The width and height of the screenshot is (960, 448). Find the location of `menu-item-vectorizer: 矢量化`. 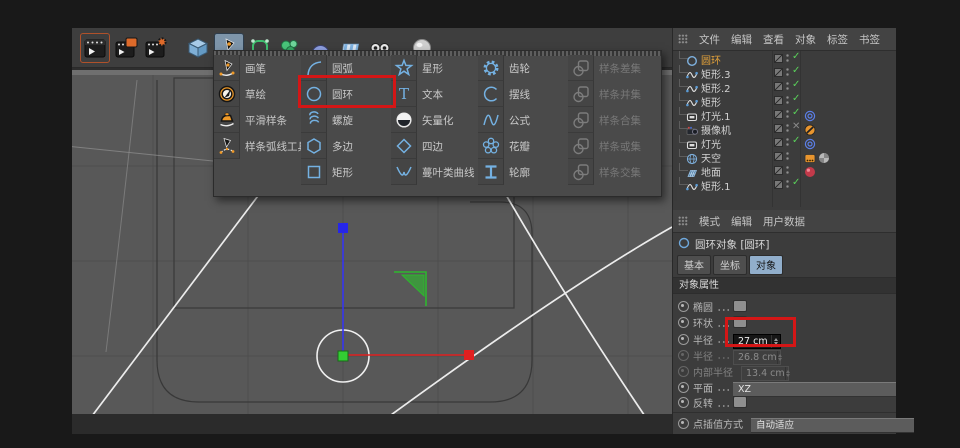

menu-item-vectorizer: 矢量化 is located at coordinates (434, 120).